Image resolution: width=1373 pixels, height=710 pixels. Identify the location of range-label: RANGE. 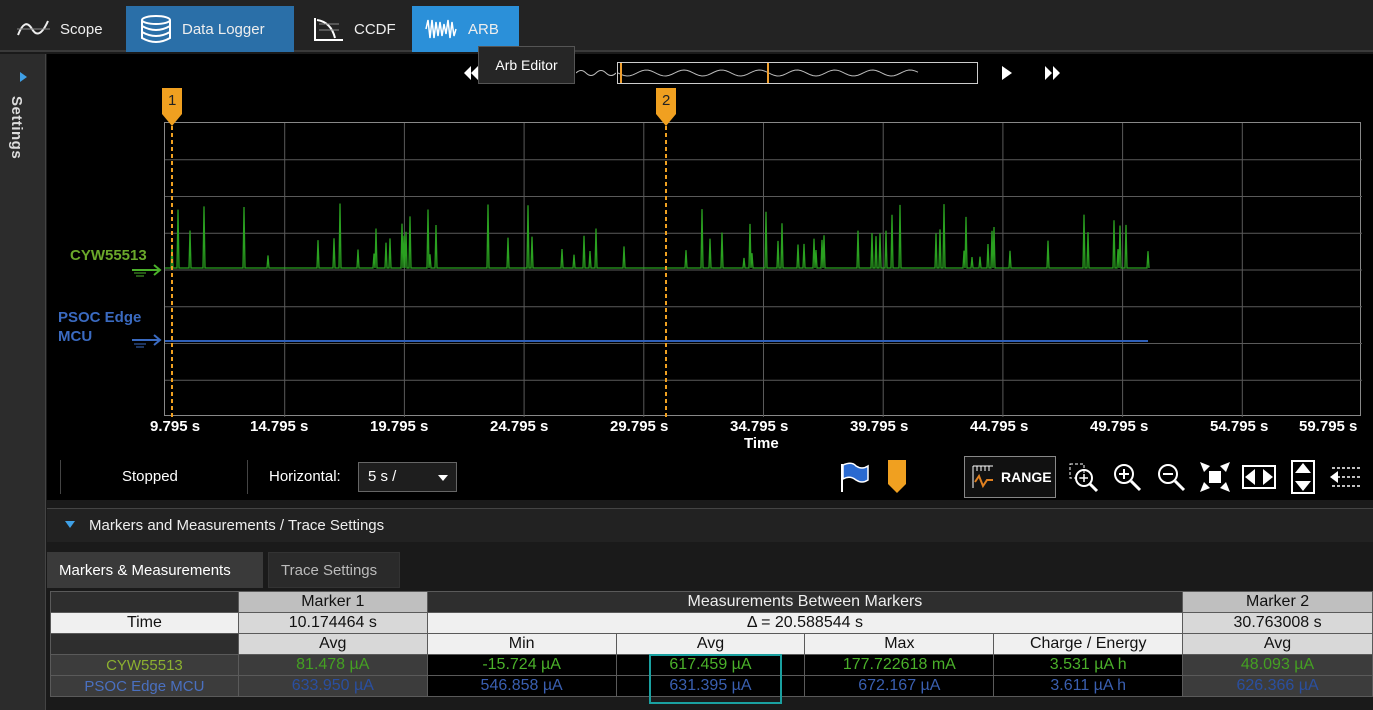
(1026, 477).